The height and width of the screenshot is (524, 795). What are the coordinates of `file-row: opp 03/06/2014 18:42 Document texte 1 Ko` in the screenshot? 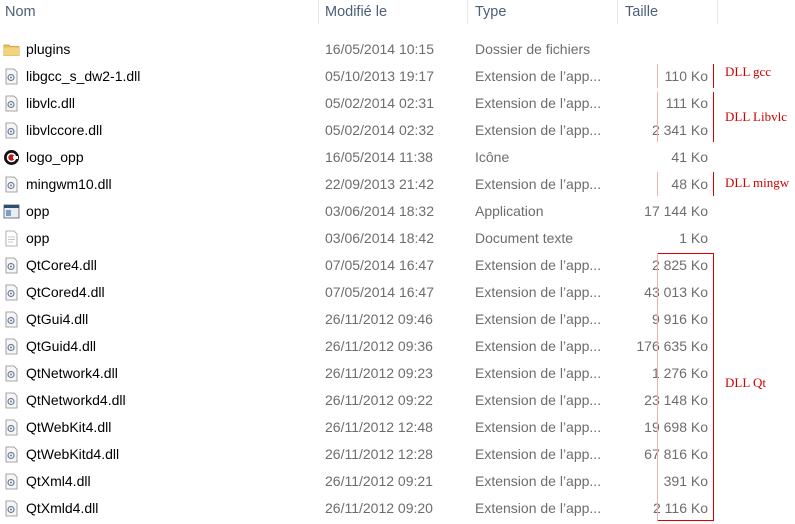 It's located at (360, 238).